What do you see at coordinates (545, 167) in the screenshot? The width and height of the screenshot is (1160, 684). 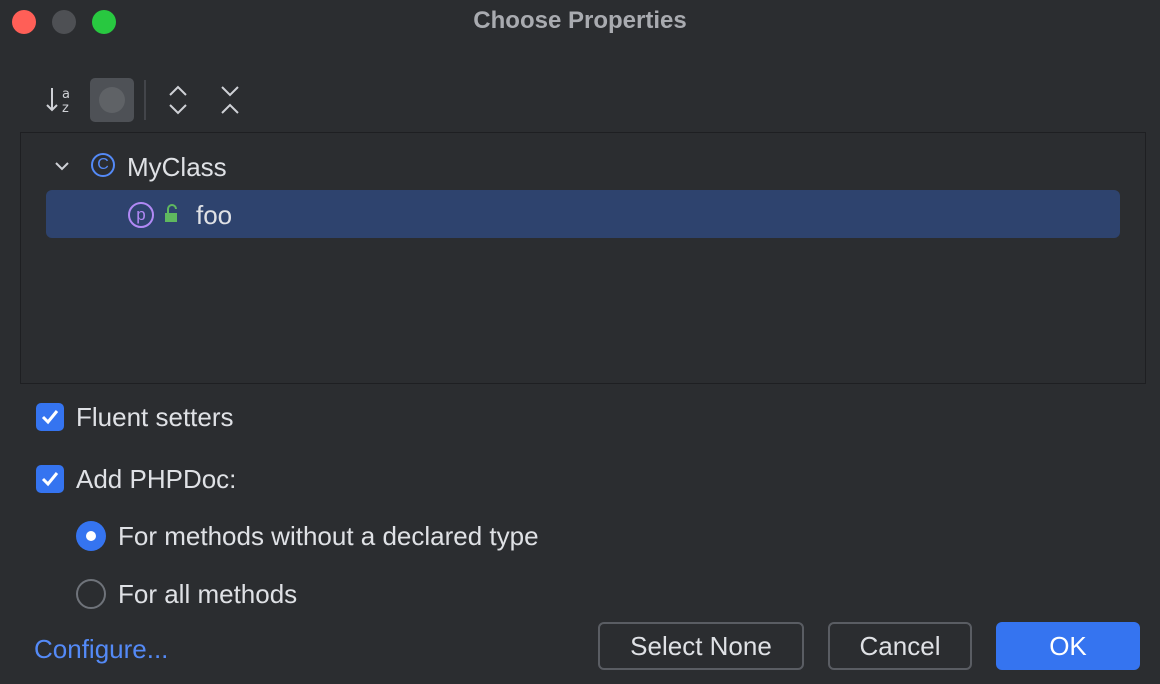 I see `tree-node-class: C MyClass` at bounding box center [545, 167].